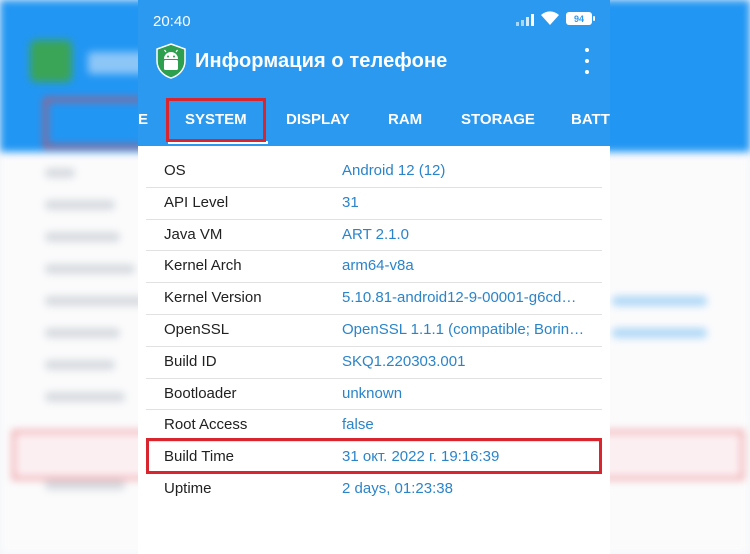  What do you see at coordinates (206, 425) in the screenshot?
I see `row-key: Root Access` at bounding box center [206, 425].